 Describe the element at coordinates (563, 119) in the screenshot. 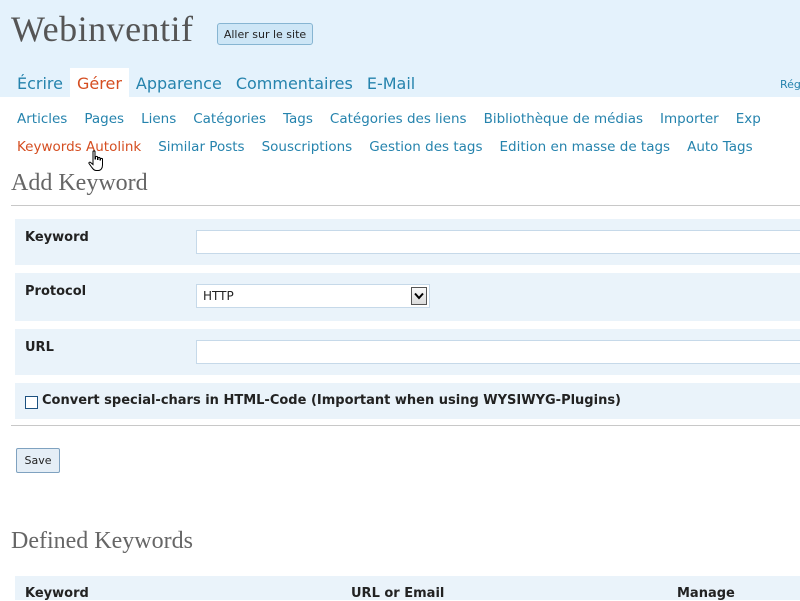

I see `sub-nav-media-library: Bibliothèque de médias` at that location.